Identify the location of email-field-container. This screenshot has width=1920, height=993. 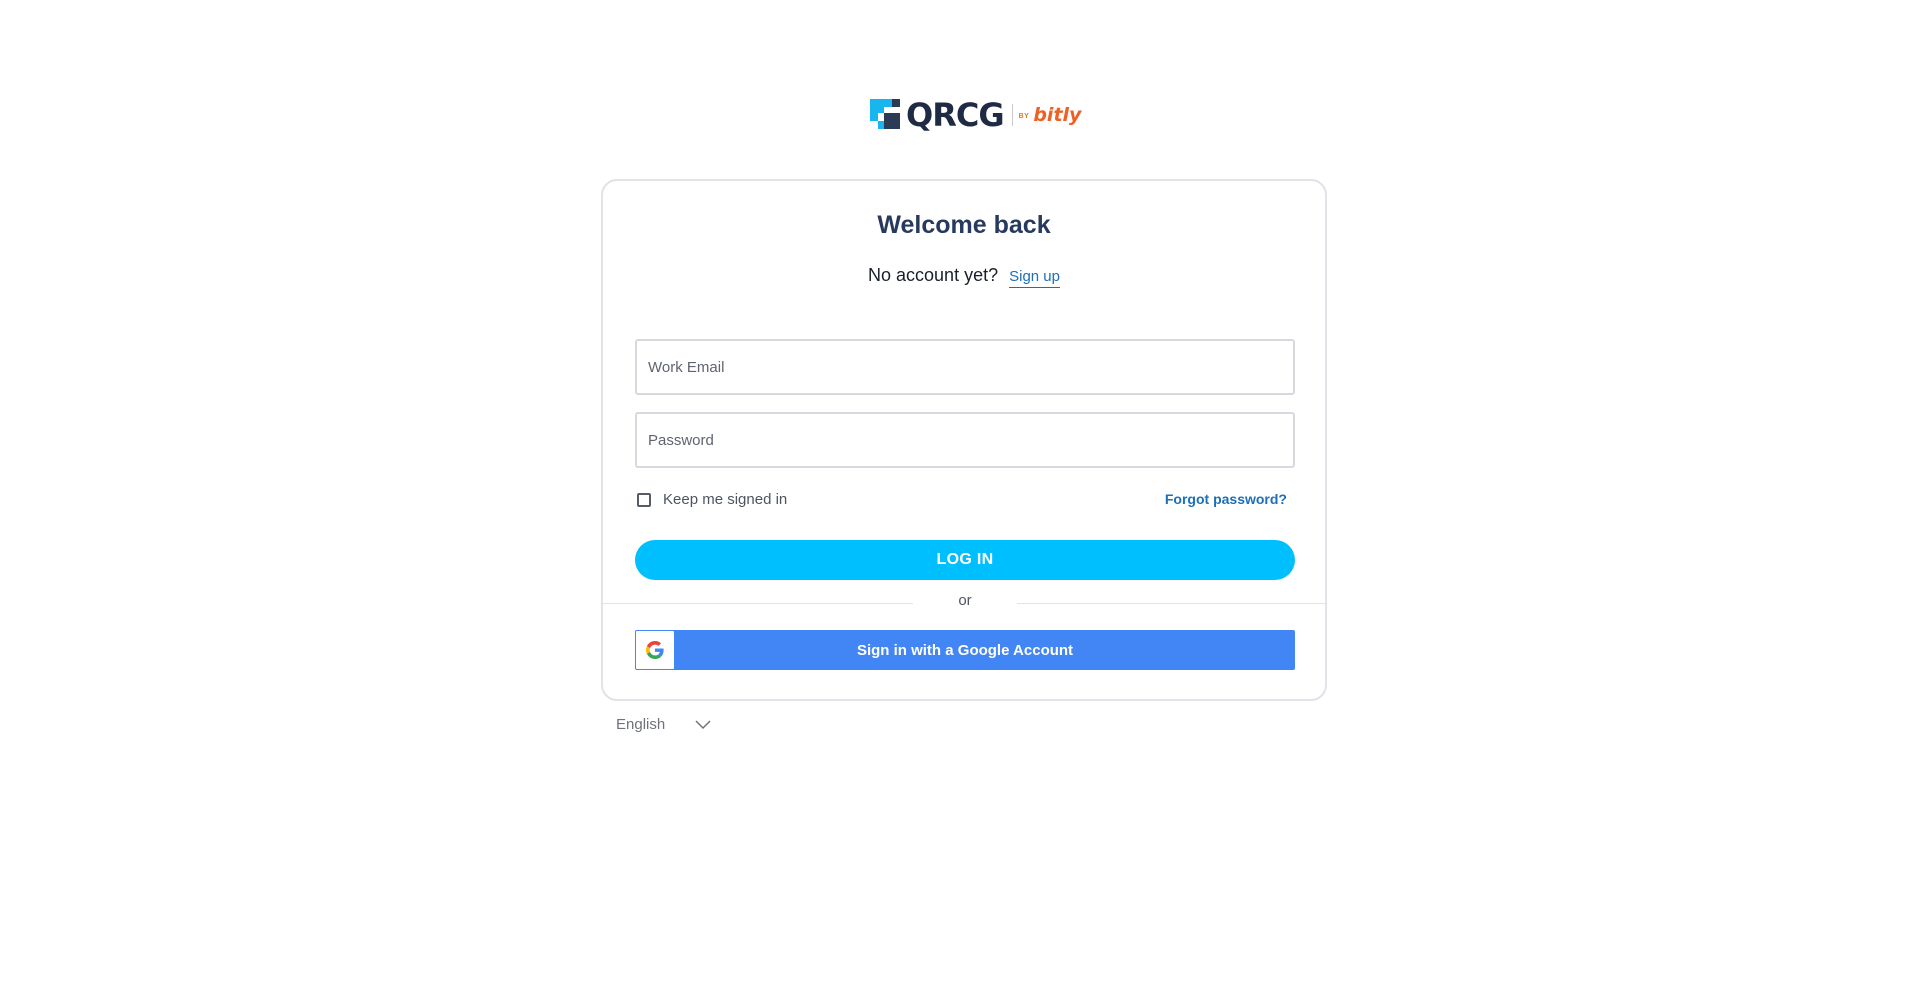
(965, 367).